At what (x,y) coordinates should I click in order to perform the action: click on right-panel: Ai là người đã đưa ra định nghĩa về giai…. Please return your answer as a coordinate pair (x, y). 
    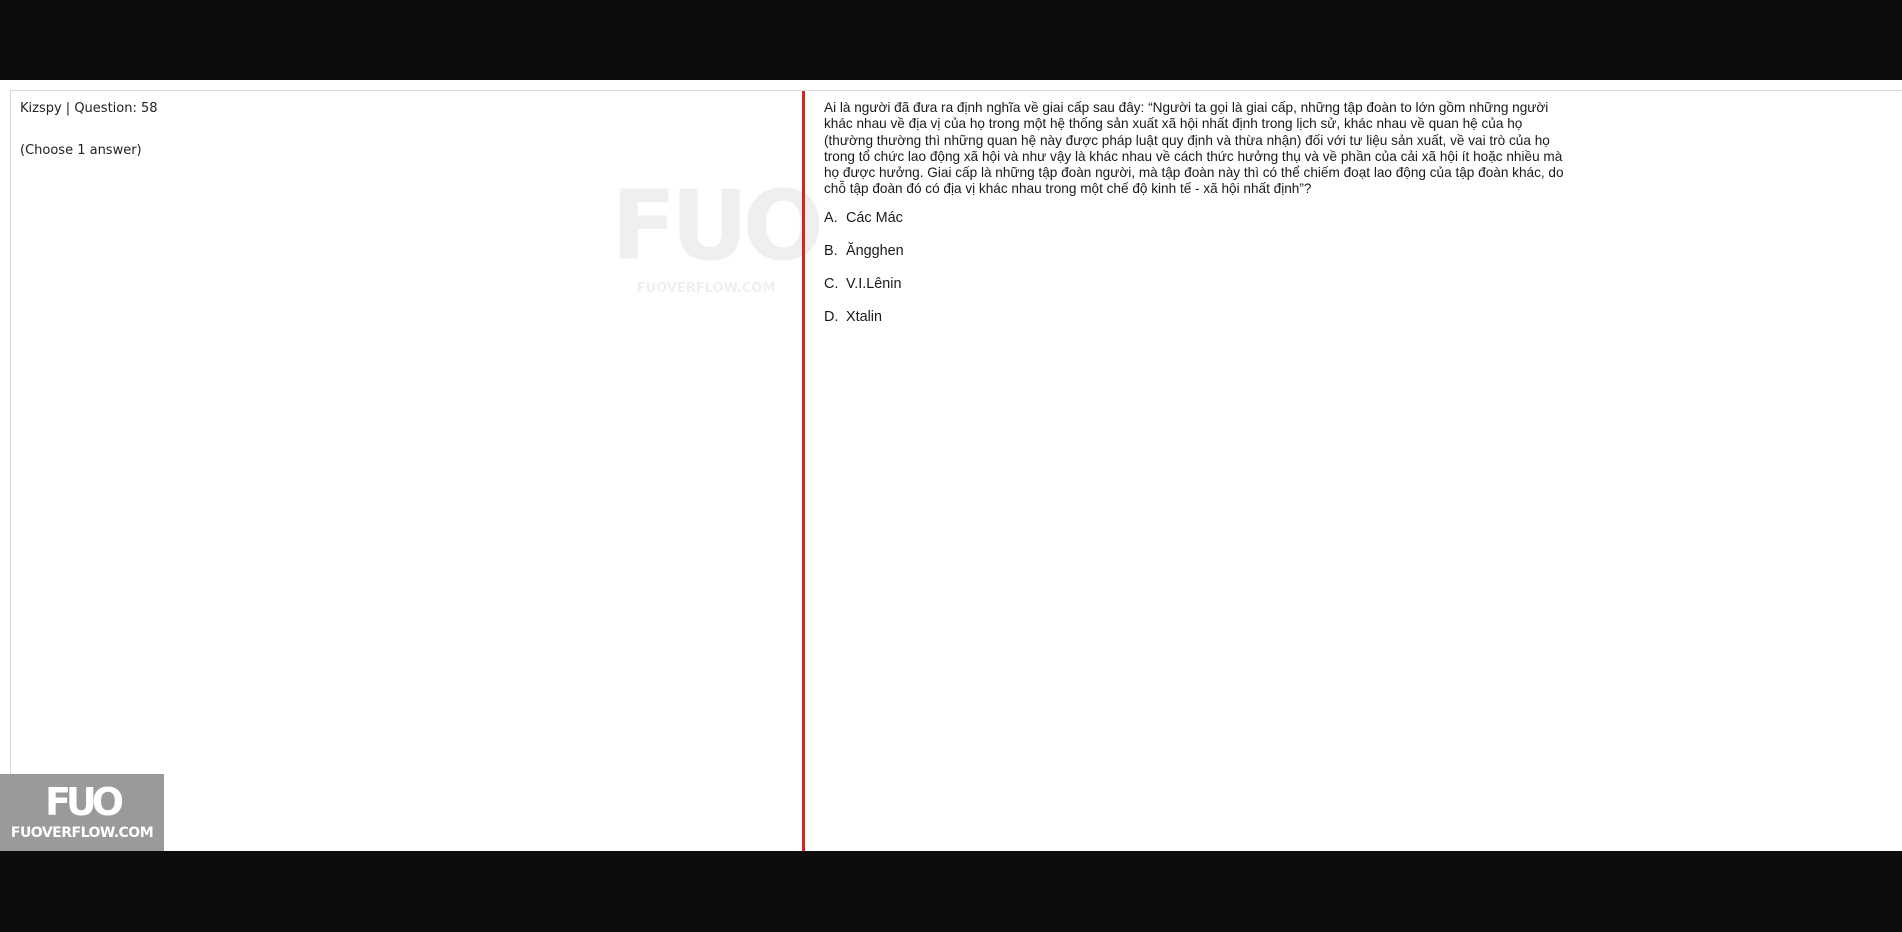
    Looking at the image, I should click on (1199, 220).